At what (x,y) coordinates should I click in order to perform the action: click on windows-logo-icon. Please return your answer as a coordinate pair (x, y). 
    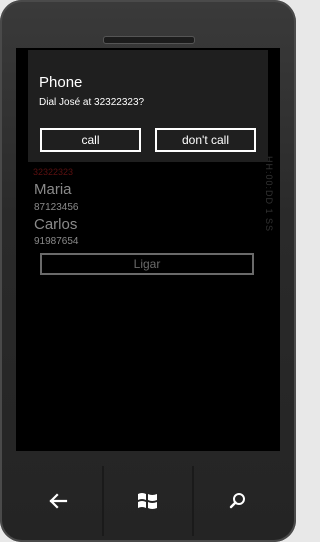
    Looking at the image, I should click on (147, 501).